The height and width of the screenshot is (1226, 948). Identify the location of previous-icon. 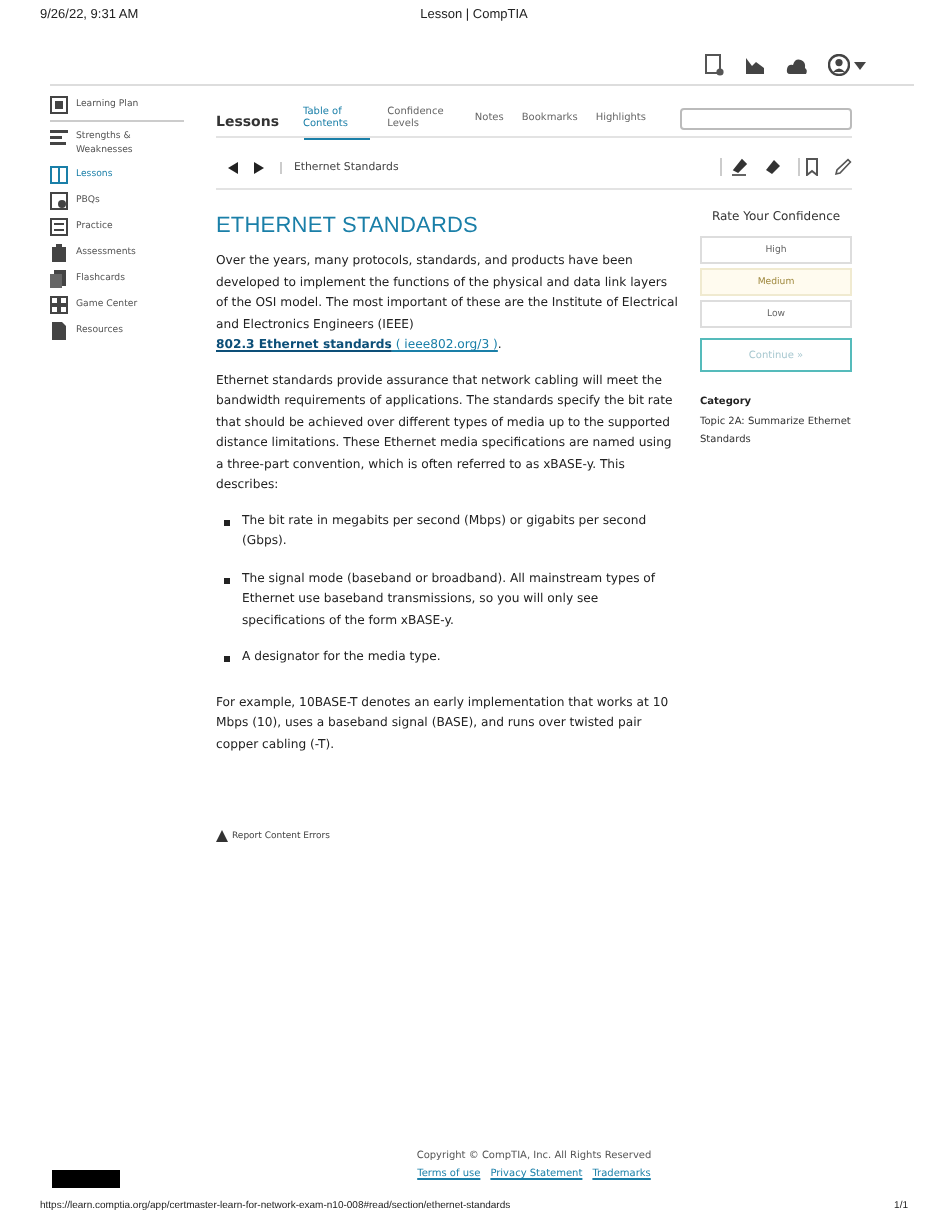
(233, 167).